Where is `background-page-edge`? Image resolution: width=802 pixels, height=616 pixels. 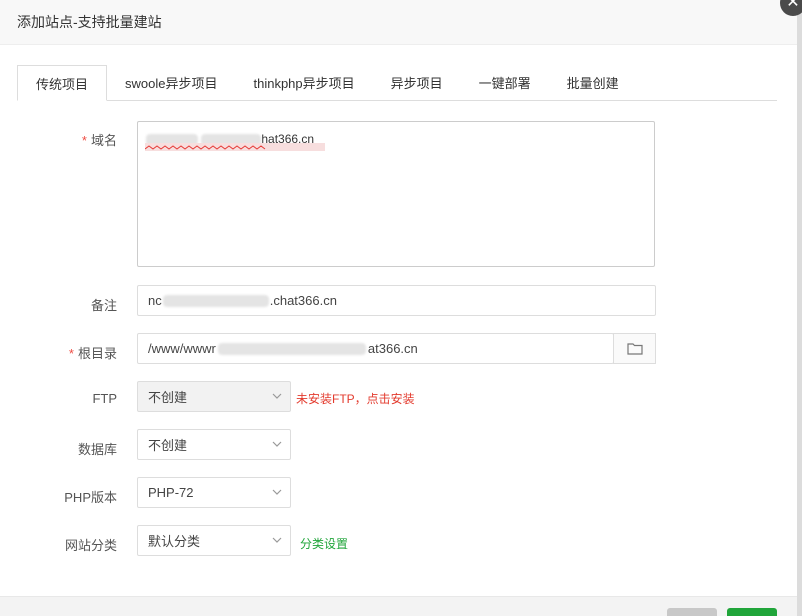 background-page-edge is located at coordinates (799, 308).